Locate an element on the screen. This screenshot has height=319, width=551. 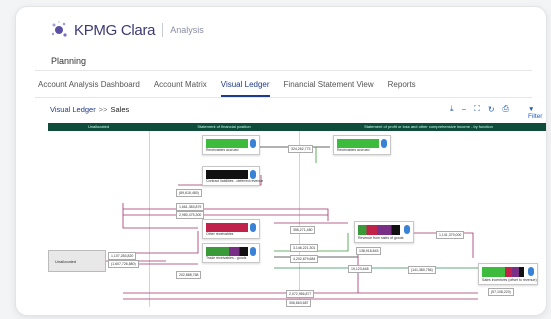
brand: KPMG Clara Analysis is located at coordinates (127, 30).